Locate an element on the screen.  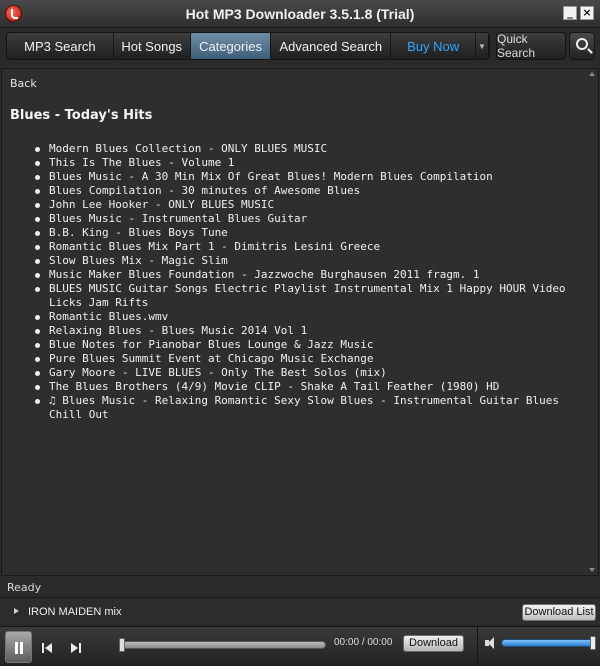
previous-arrow-icon is located at coordinates (48, 648).